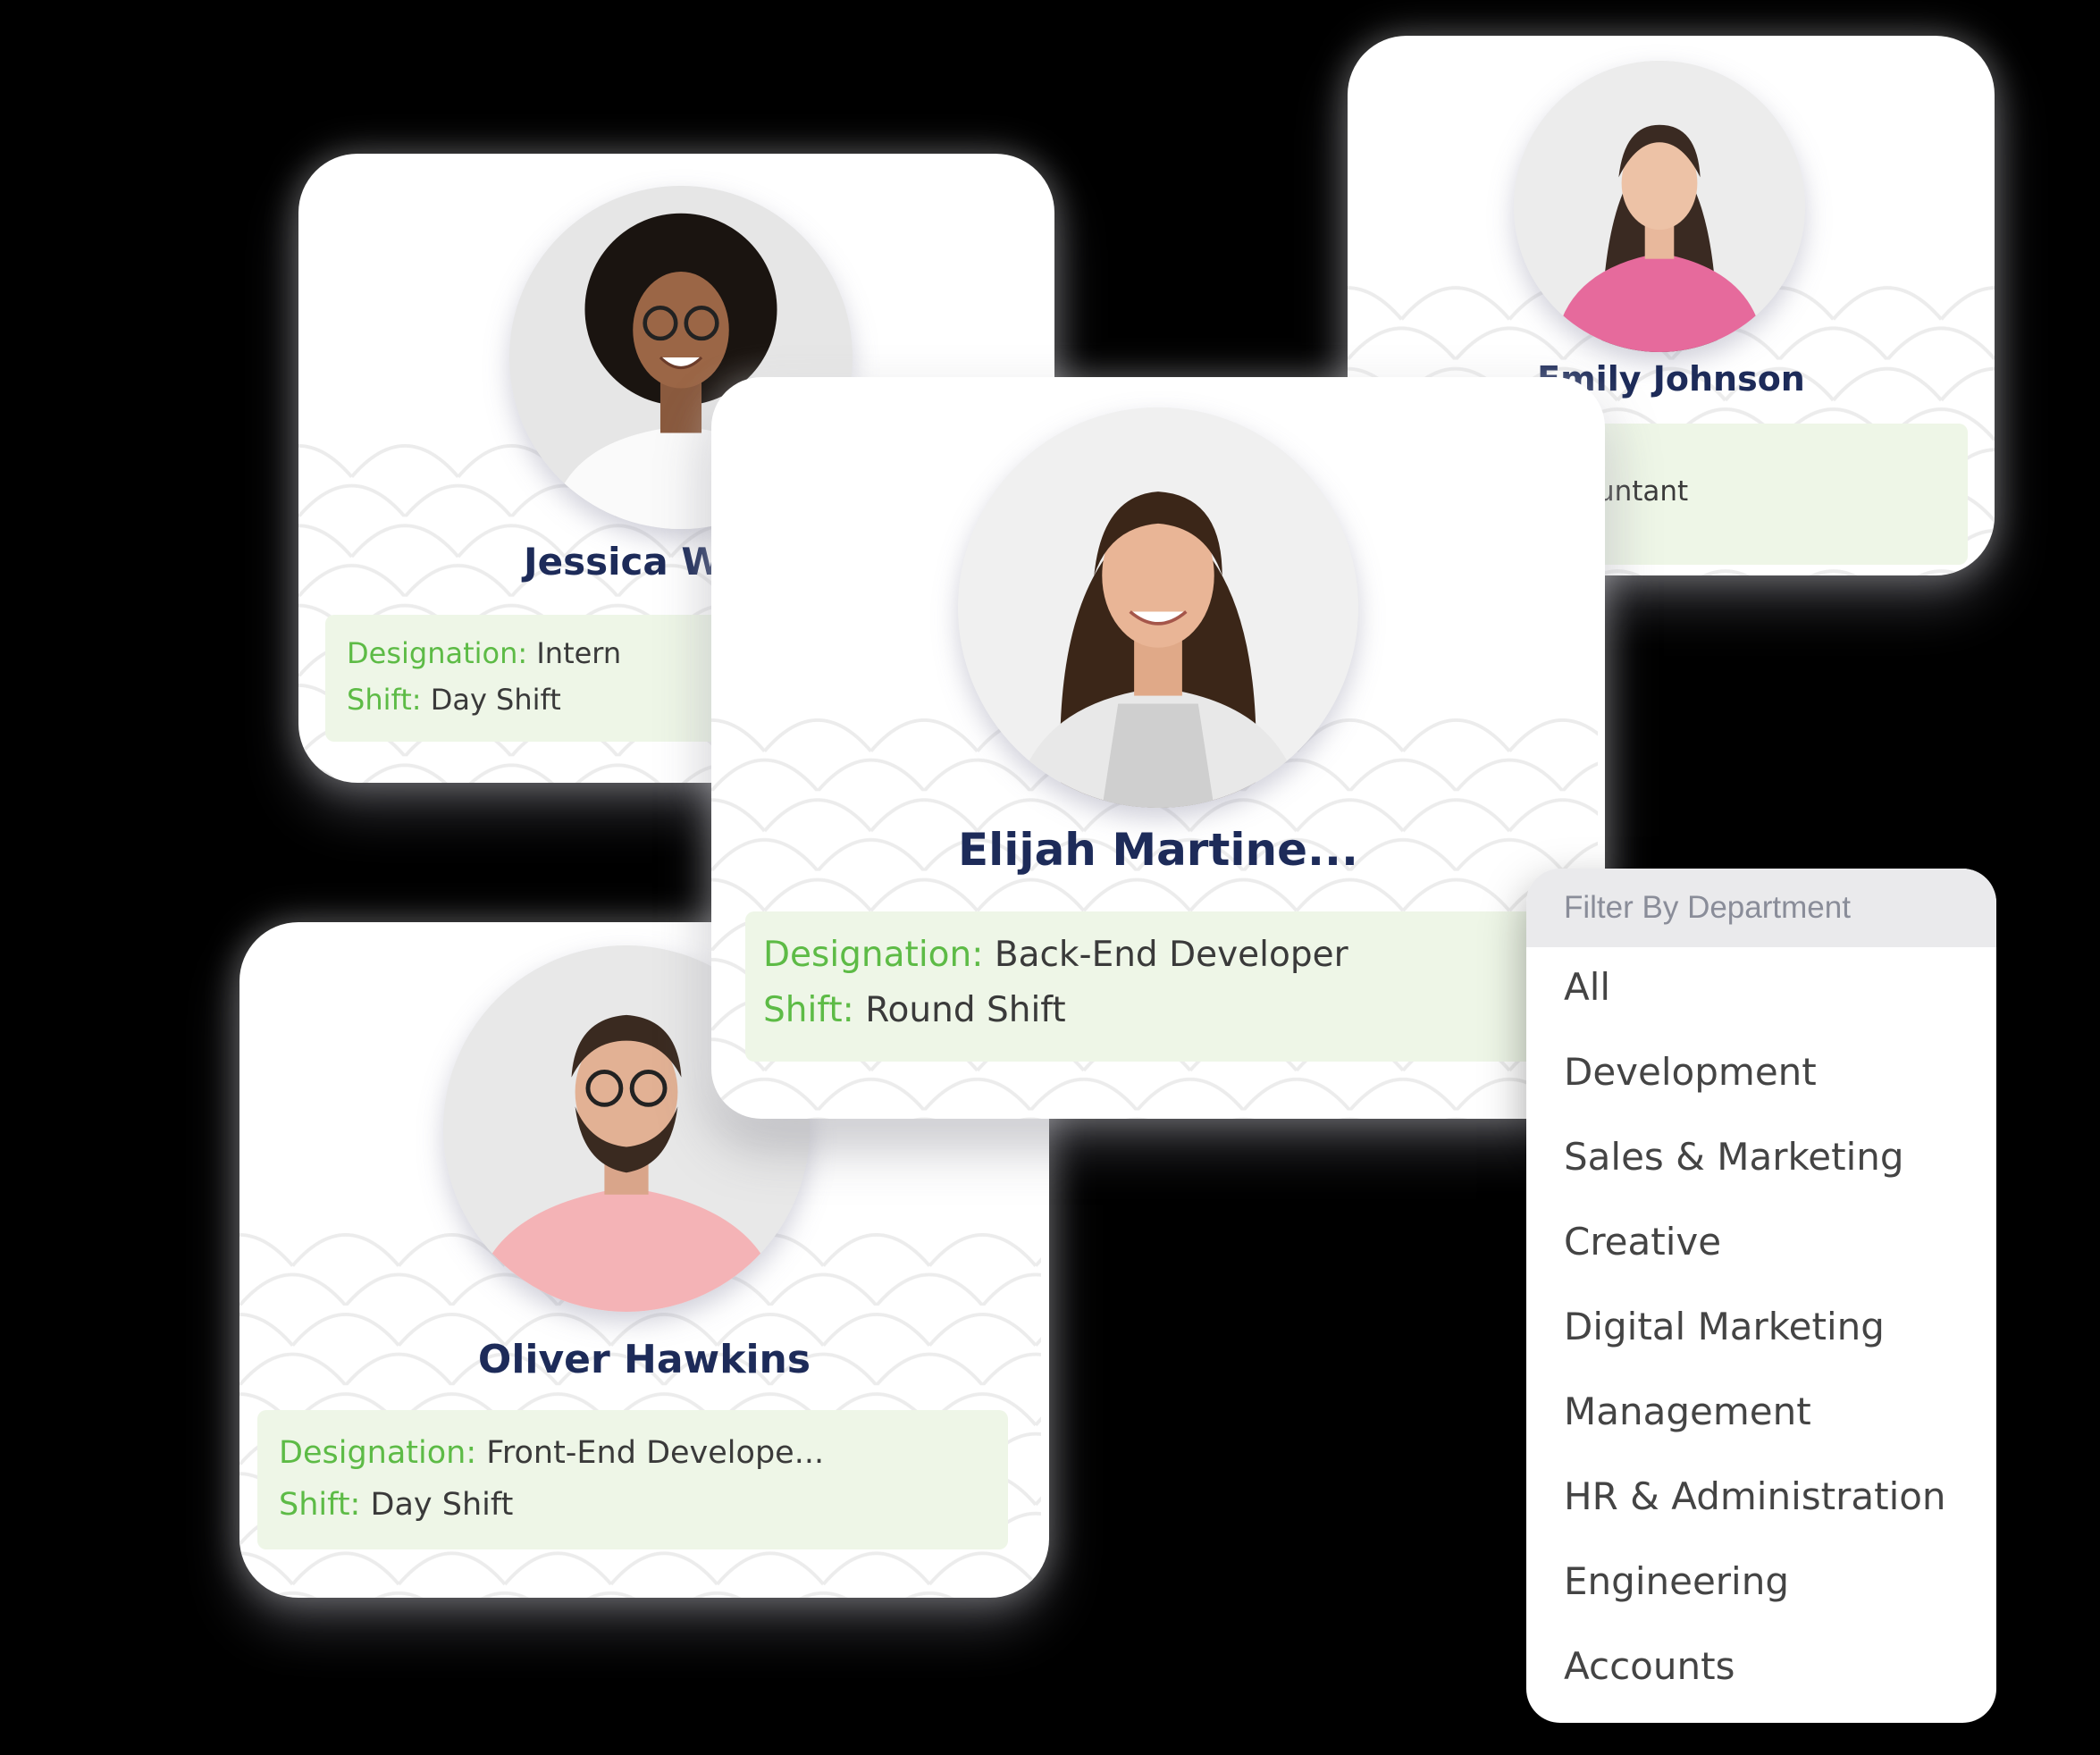 This screenshot has height=1755, width=2100. What do you see at coordinates (579, 653) in the screenshot?
I see `designation-value: Intern` at bounding box center [579, 653].